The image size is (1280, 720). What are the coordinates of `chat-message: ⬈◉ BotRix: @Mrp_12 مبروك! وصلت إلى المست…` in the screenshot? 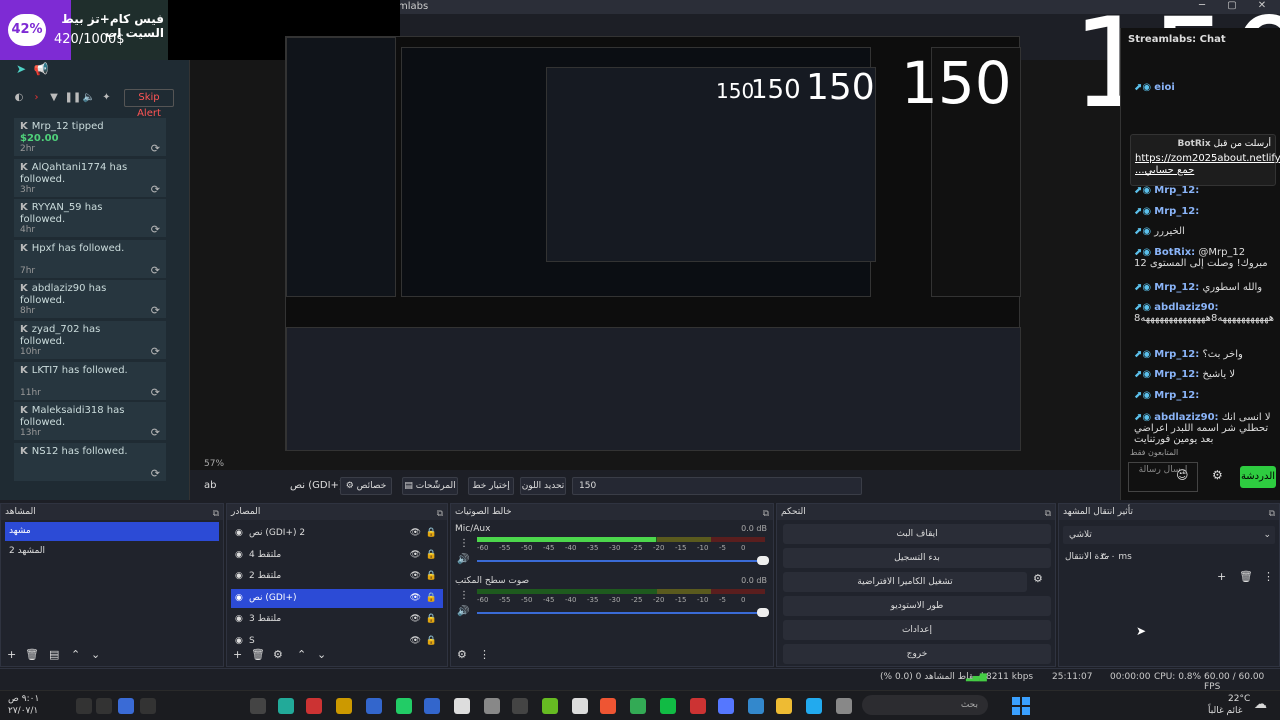 It's located at (1204, 258).